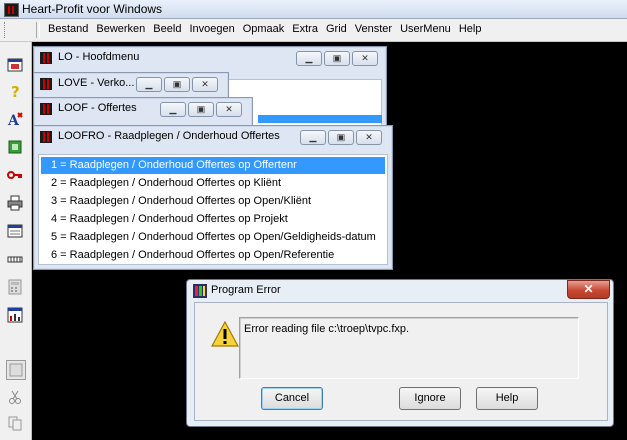 Image resolution: width=627 pixels, height=440 pixels. I want to click on menu-opmaak: Opmaak, so click(264, 29).